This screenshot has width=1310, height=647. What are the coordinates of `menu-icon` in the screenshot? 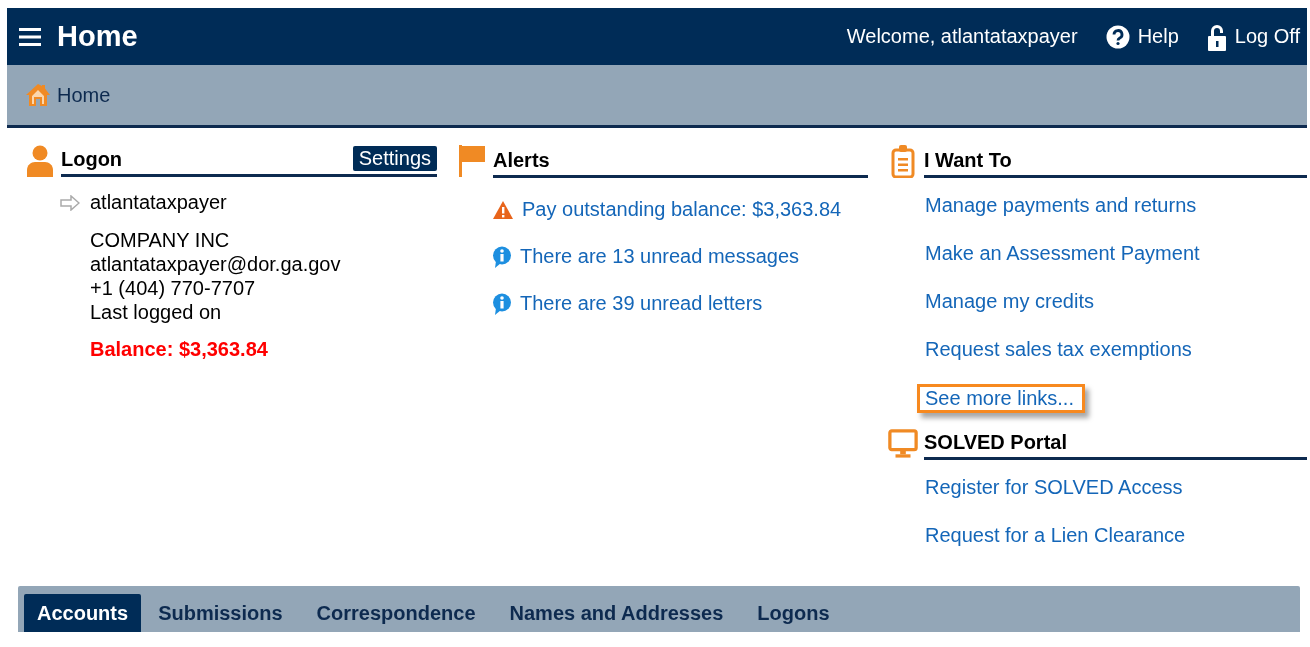 It's located at (30, 36).